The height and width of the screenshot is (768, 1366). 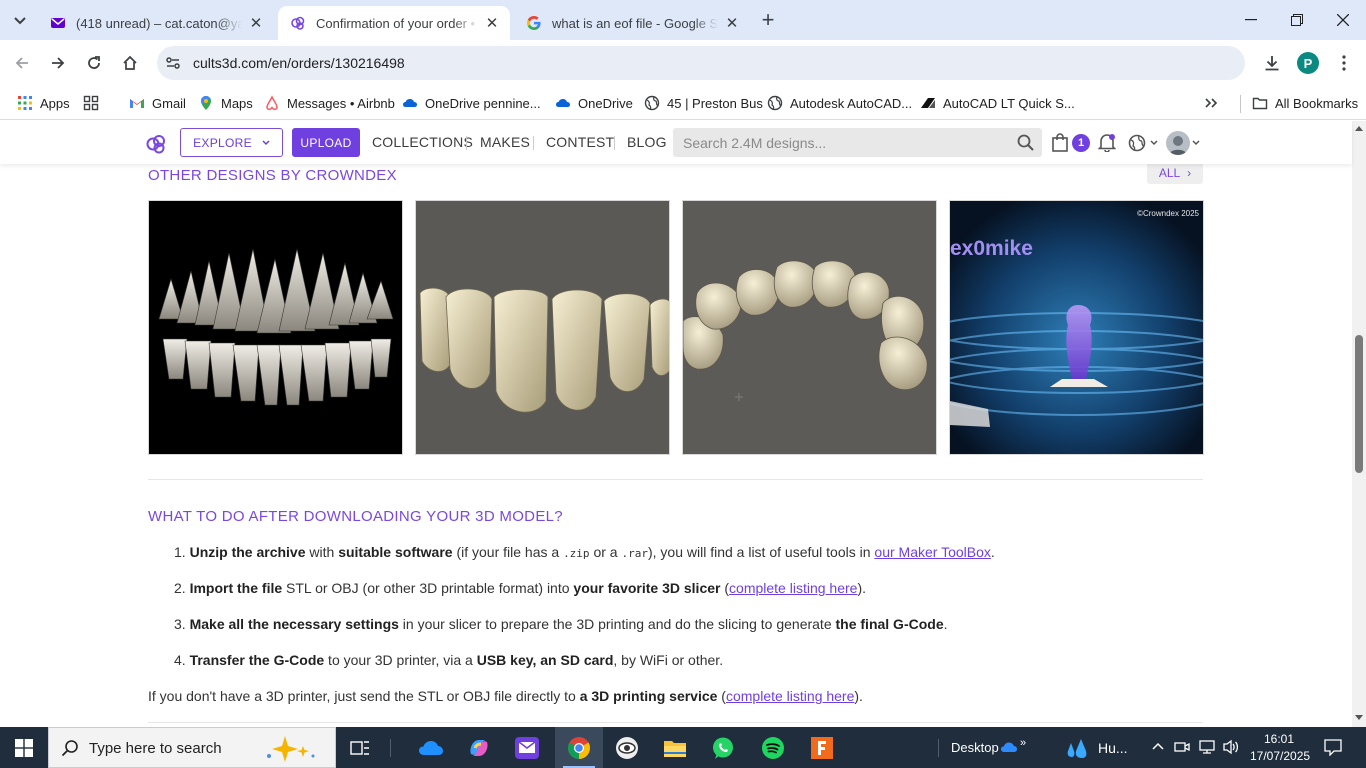 What do you see at coordinates (701, 63) in the screenshot?
I see `address-bar: cults3d.com/en/orders/130216498` at bounding box center [701, 63].